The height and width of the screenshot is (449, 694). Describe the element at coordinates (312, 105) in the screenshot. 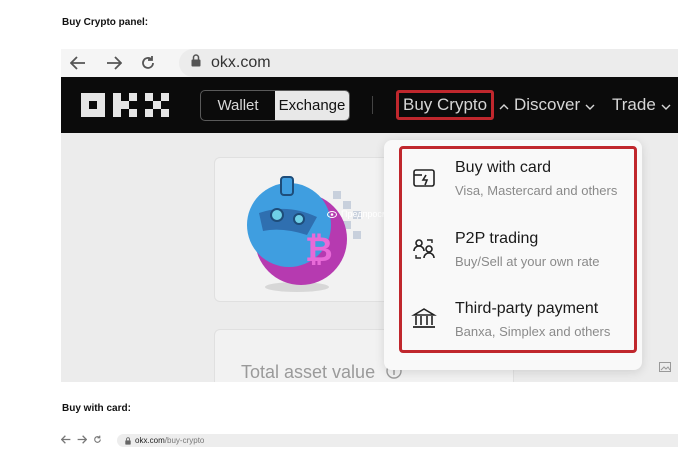

I see `exchange-tab: Exchange` at that location.